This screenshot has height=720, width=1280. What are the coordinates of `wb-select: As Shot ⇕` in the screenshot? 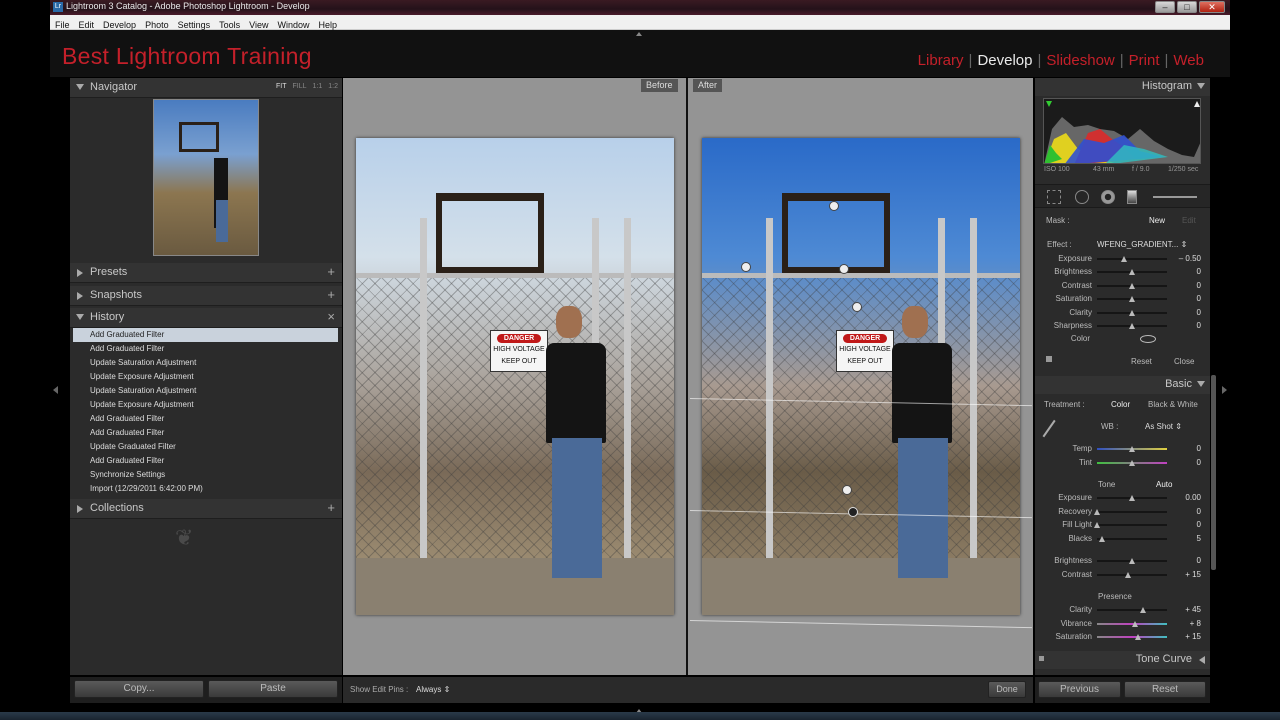 It's located at (1163, 426).